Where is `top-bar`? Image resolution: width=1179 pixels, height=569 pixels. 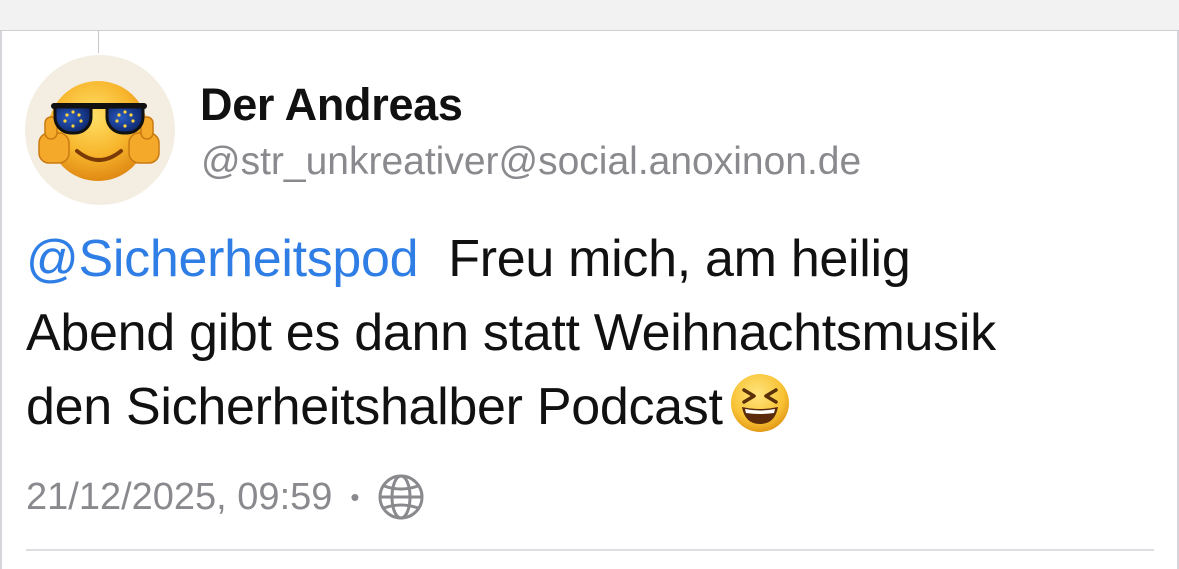
top-bar is located at coordinates (589, 15).